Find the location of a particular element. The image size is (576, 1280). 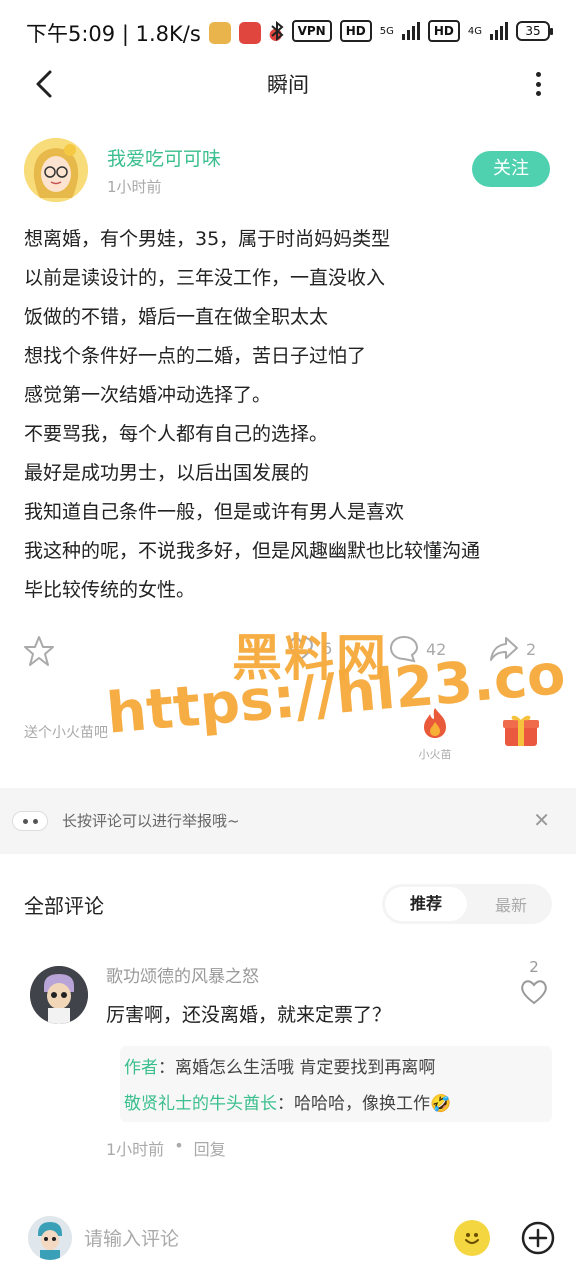

reply-item: 作者：离婚怎么生活哦 肯定要找到再离啊 is located at coordinates (338, 1068).